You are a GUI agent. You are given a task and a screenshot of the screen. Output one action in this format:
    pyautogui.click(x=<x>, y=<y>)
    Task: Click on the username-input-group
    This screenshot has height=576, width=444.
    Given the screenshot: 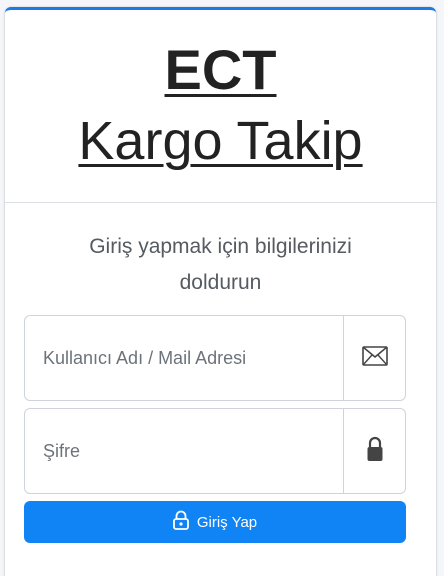 What is the action you would take?
    pyautogui.click(x=215, y=358)
    